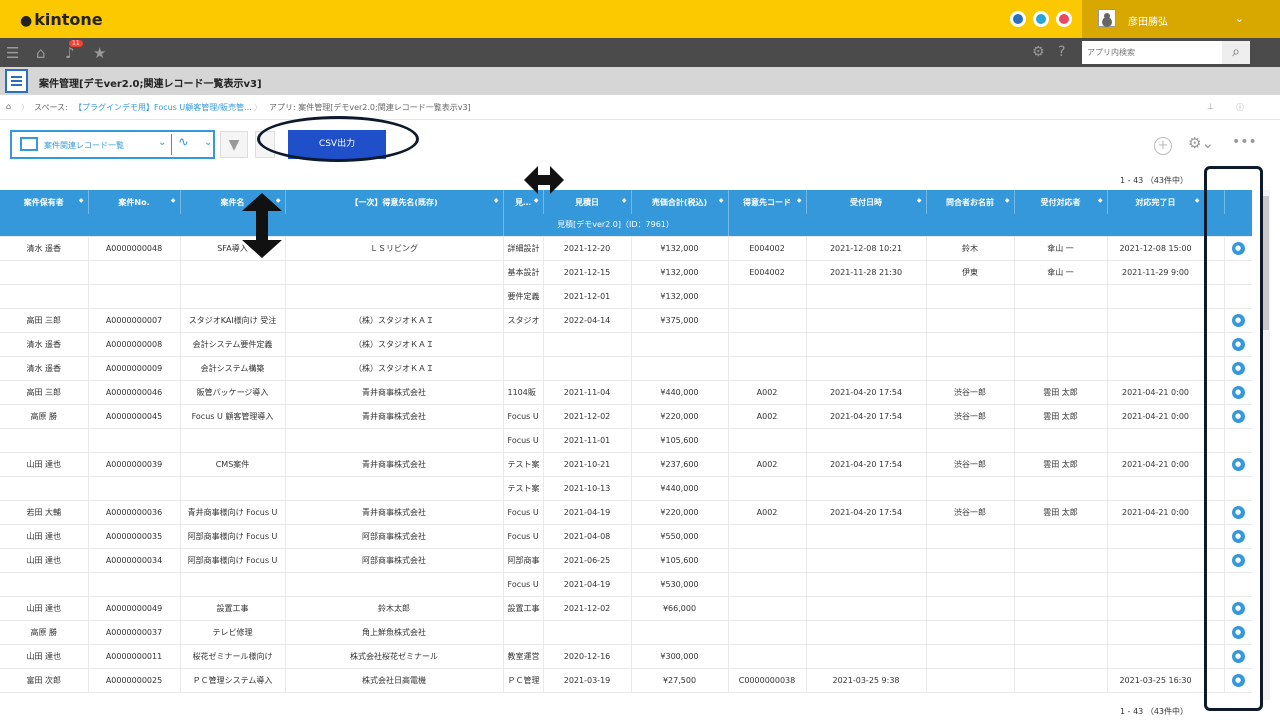 This screenshot has width=1280, height=720. What do you see at coordinates (1061, 202) in the screenshot?
I see `column-header: 受付対応者 ◆` at bounding box center [1061, 202].